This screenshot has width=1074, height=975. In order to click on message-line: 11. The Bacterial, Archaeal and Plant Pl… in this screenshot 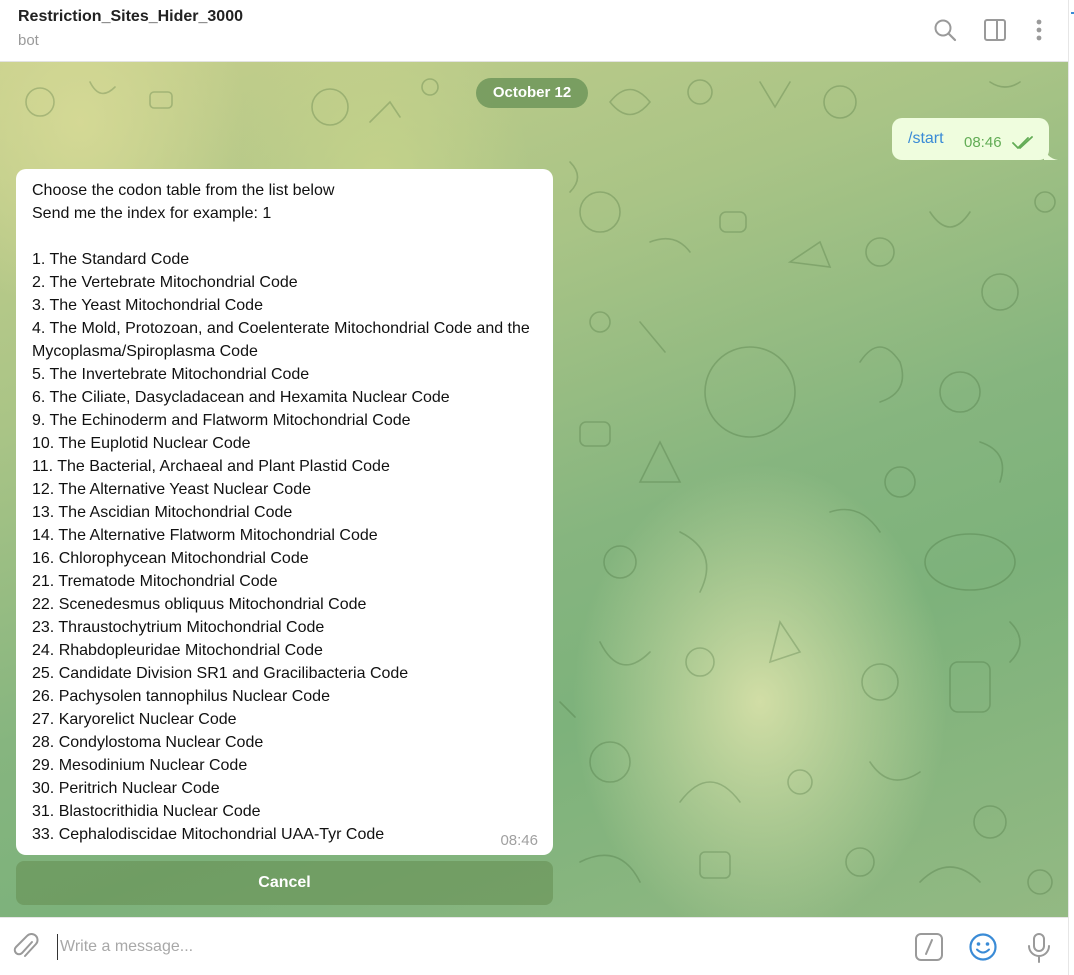, I will do `click(211, 466)`.